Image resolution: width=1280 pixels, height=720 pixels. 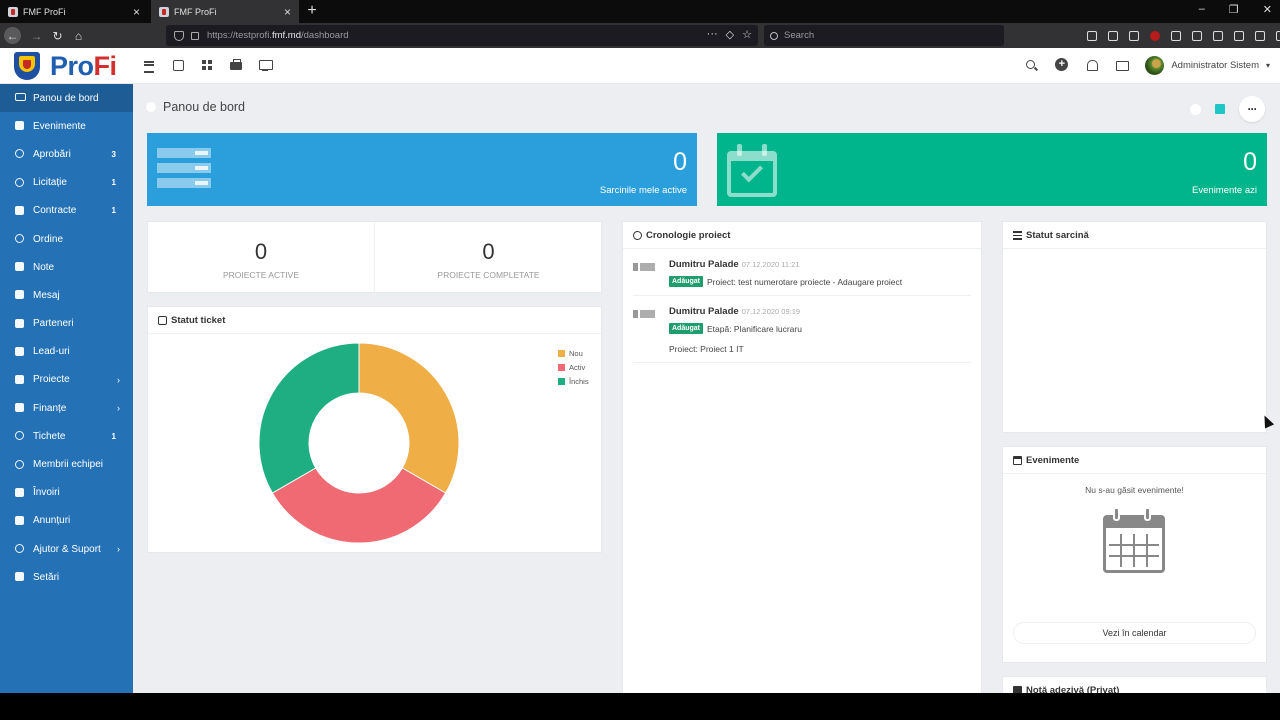 I want to click on active-tasks-count: 0, so click(x=680, y=162).